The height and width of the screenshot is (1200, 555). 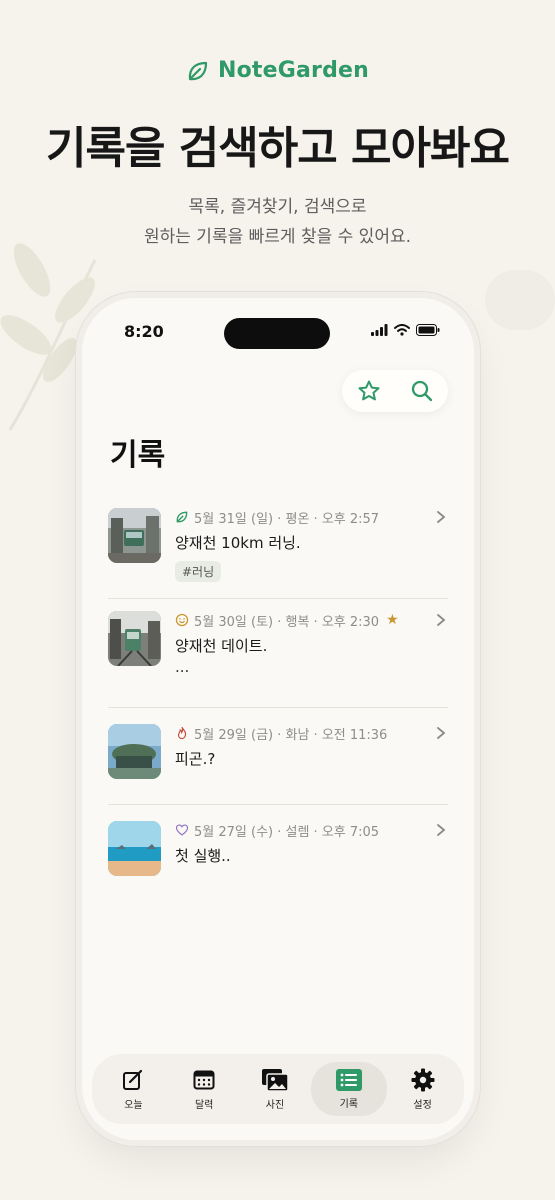 I want to click on tab-label: 사진, so click(x=275, y=1105).